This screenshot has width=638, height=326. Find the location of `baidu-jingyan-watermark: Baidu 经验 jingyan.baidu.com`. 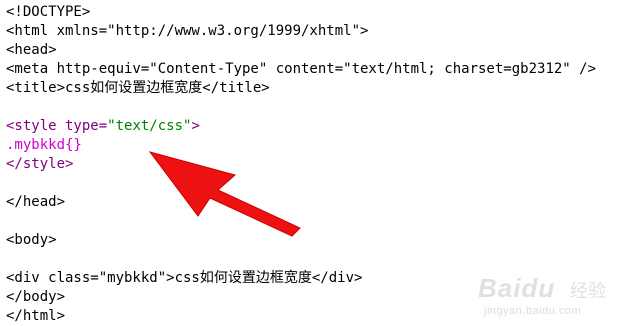

baidu-jingyan-watermark: Baidu 经验 jingyan.baidu.com is located at coordinates (553, 290).